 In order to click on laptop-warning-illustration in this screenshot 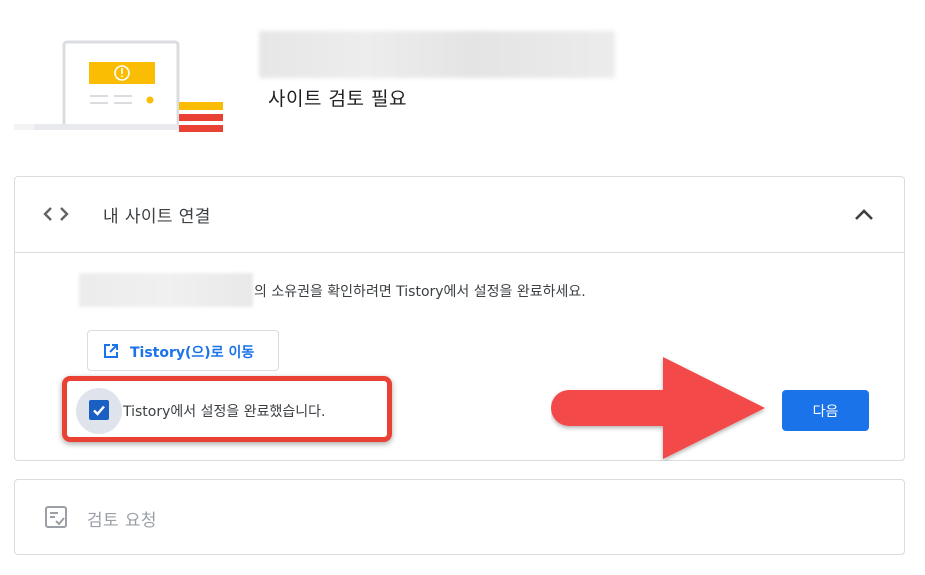, I will do `click(118, 86)`.